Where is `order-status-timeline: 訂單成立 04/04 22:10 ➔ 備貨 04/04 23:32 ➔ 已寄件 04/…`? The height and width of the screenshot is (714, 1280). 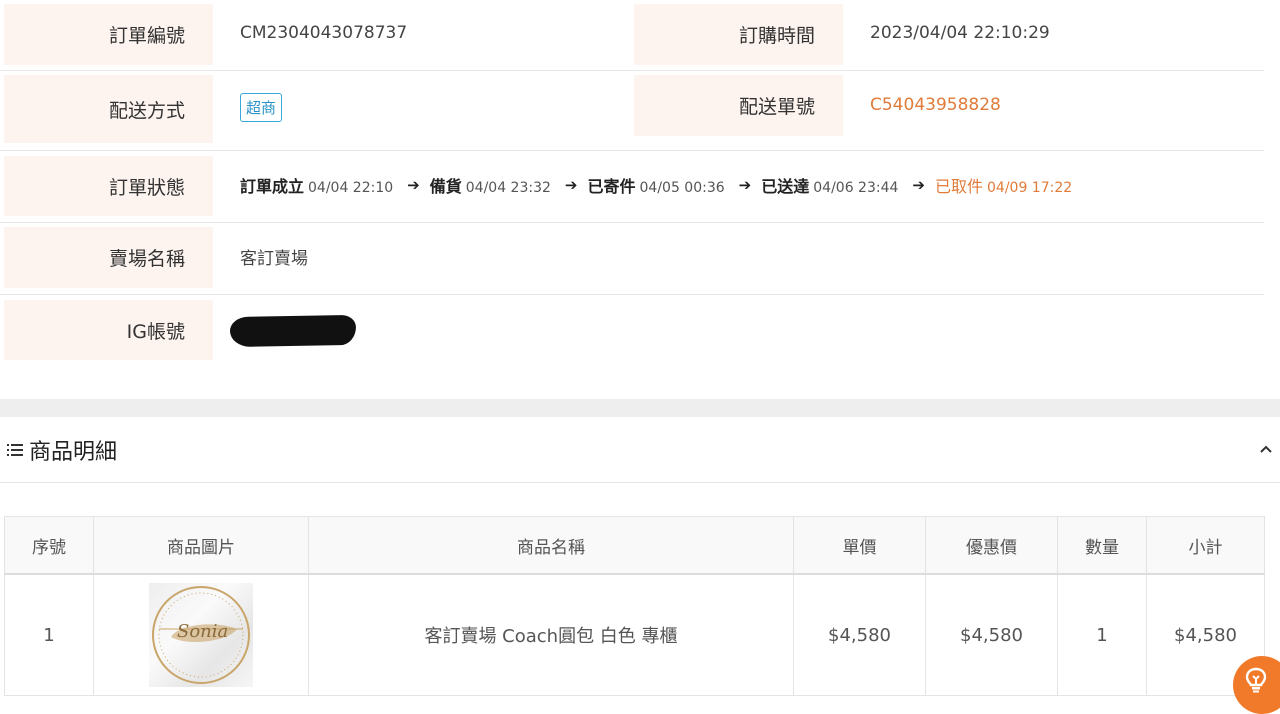 order-status-timeline: 訂單成立 04/04 22:10 ➔ 備貨 04/04 23:32 ➔ 已寄件 04/… is located at coordinates (656, 185).